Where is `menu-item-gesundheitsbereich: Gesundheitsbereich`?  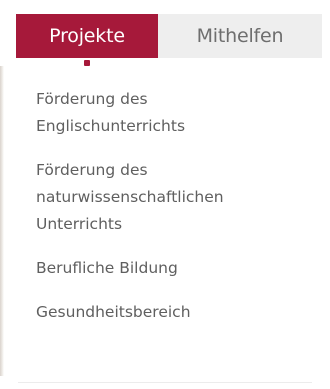
menu-item-gesundheitsbereich: Gesundheitsbereich is located at coordinates (166, 312).